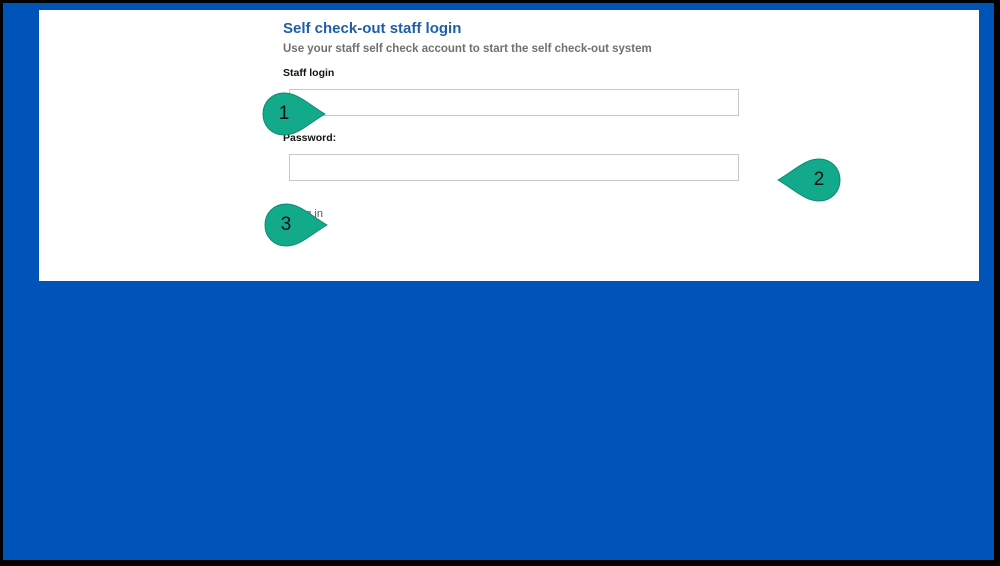 Image resolution: width=1000 pixels, height=566 pixels. Describe the element at coordinates (809, 180) in the screenshot. I see `callout-marker-2: 2` at that location.